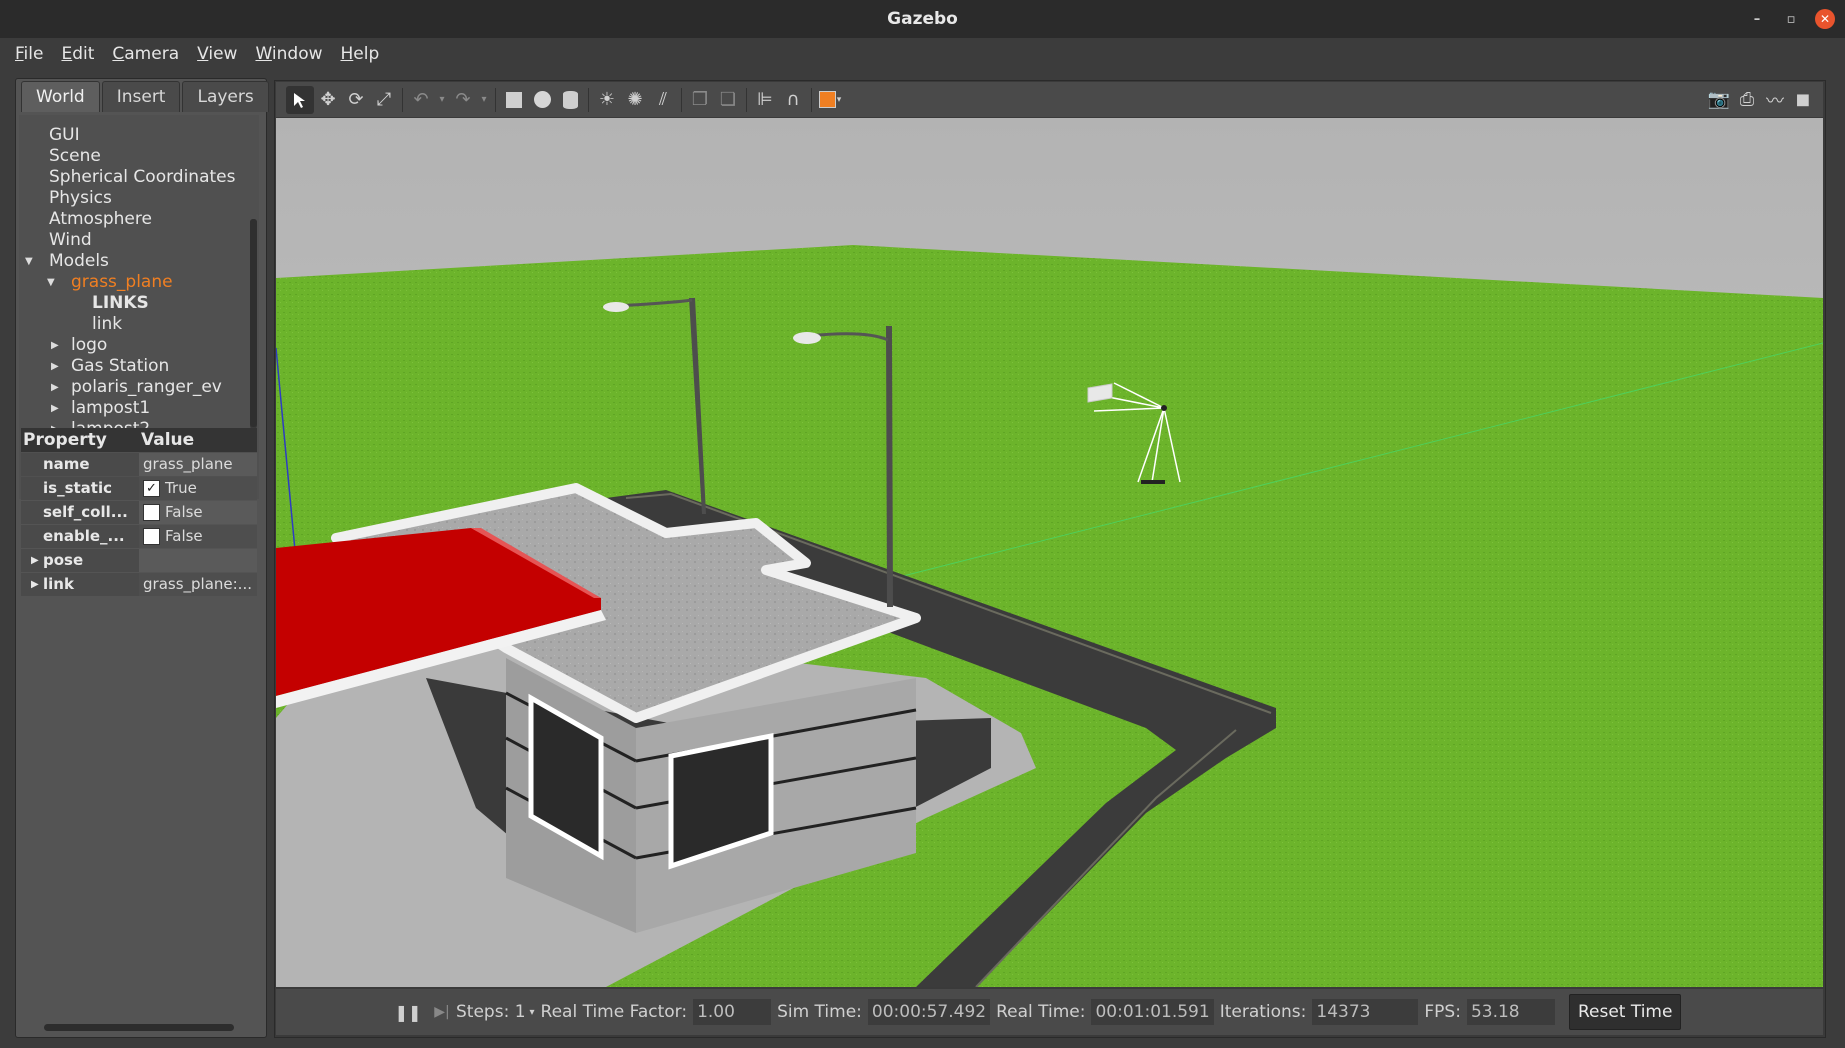 This screenshot has width=1845, height=1048. I want to click on snap-magnet-icon: ∩, so click(793, 100).